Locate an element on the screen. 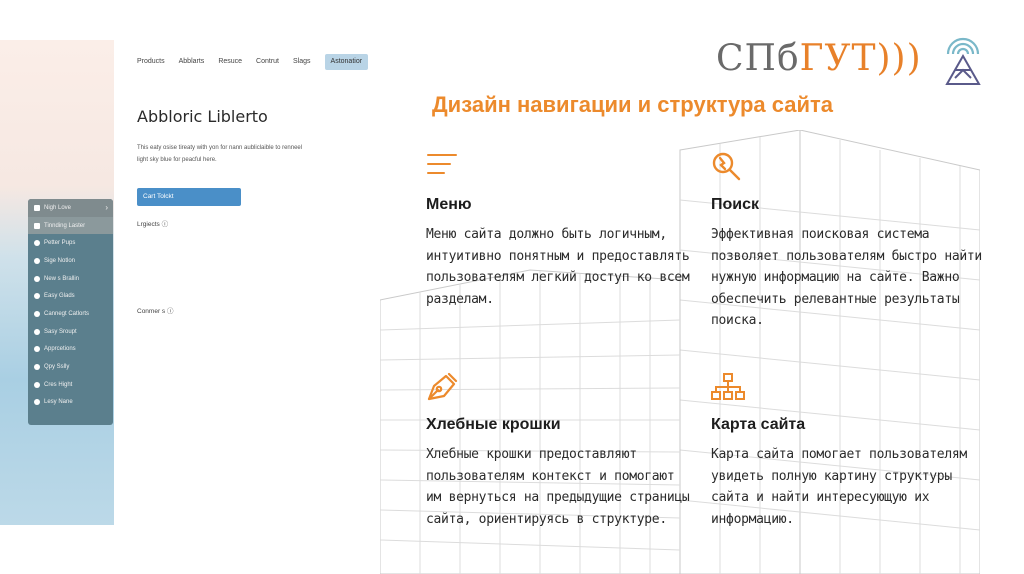 This screenshot has height=574, width=1024. mockup-cart-button: Cart Tolckt is located at coordinates (189, 197).